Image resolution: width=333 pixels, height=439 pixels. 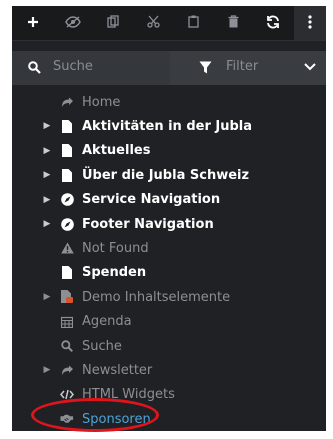 I want to click on hide-icon, so click(x=73, y=23).